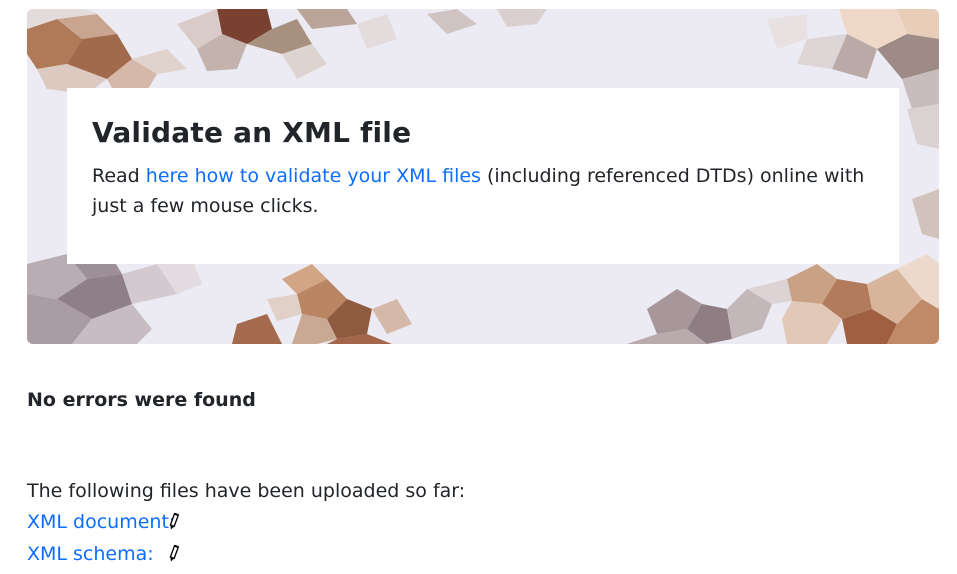 The image size is (957, 574). Describe the element at coordinates (90, 554) in the screenshot. I see `xml-schema-link: XML schema:` at that location.